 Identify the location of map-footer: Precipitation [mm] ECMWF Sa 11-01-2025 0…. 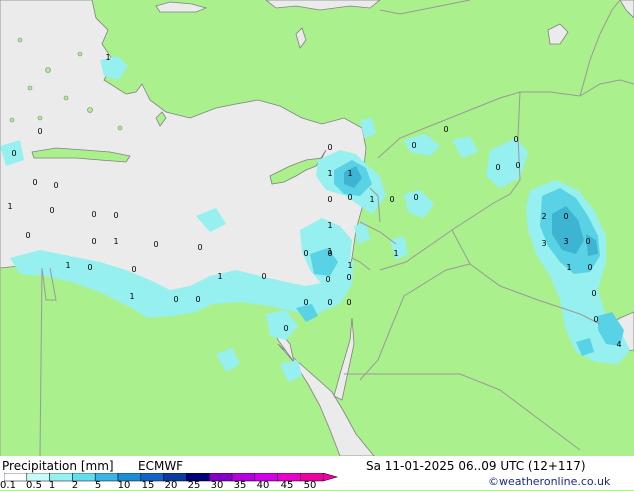
(317, 473).